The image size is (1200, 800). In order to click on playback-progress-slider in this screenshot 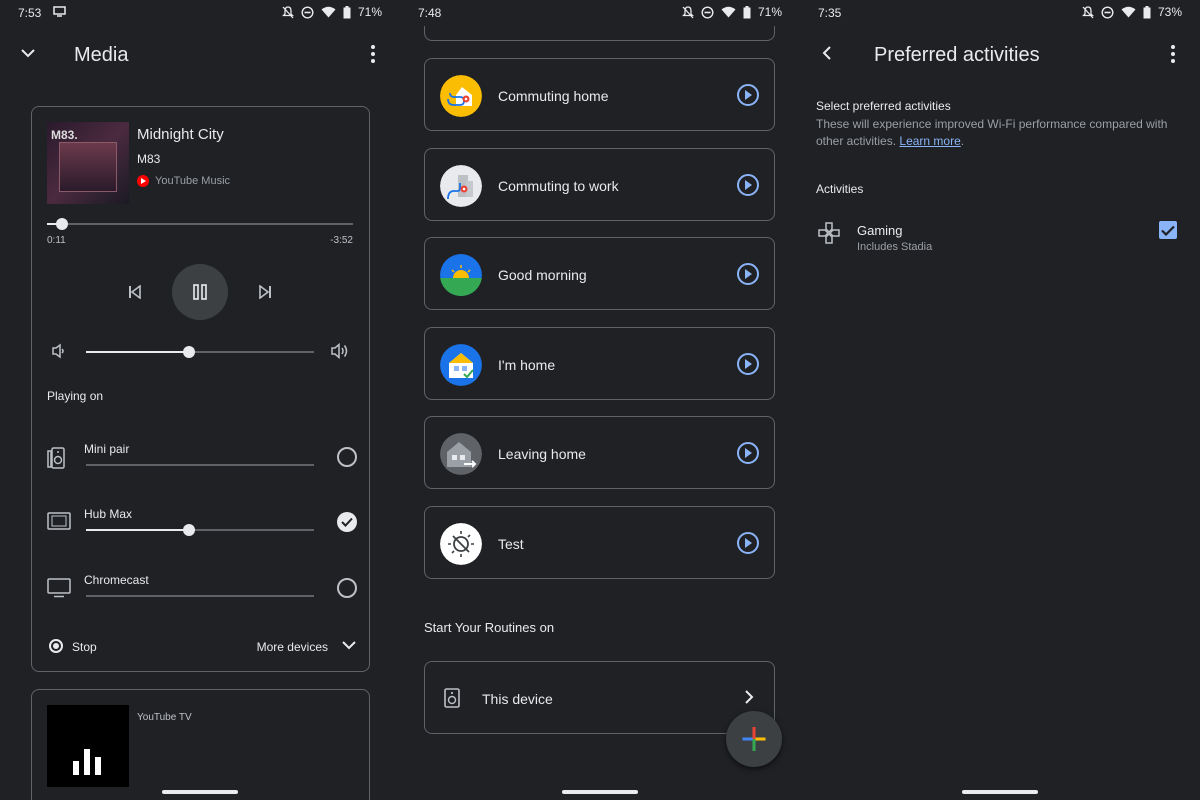, I will do `click(200, 224)`.